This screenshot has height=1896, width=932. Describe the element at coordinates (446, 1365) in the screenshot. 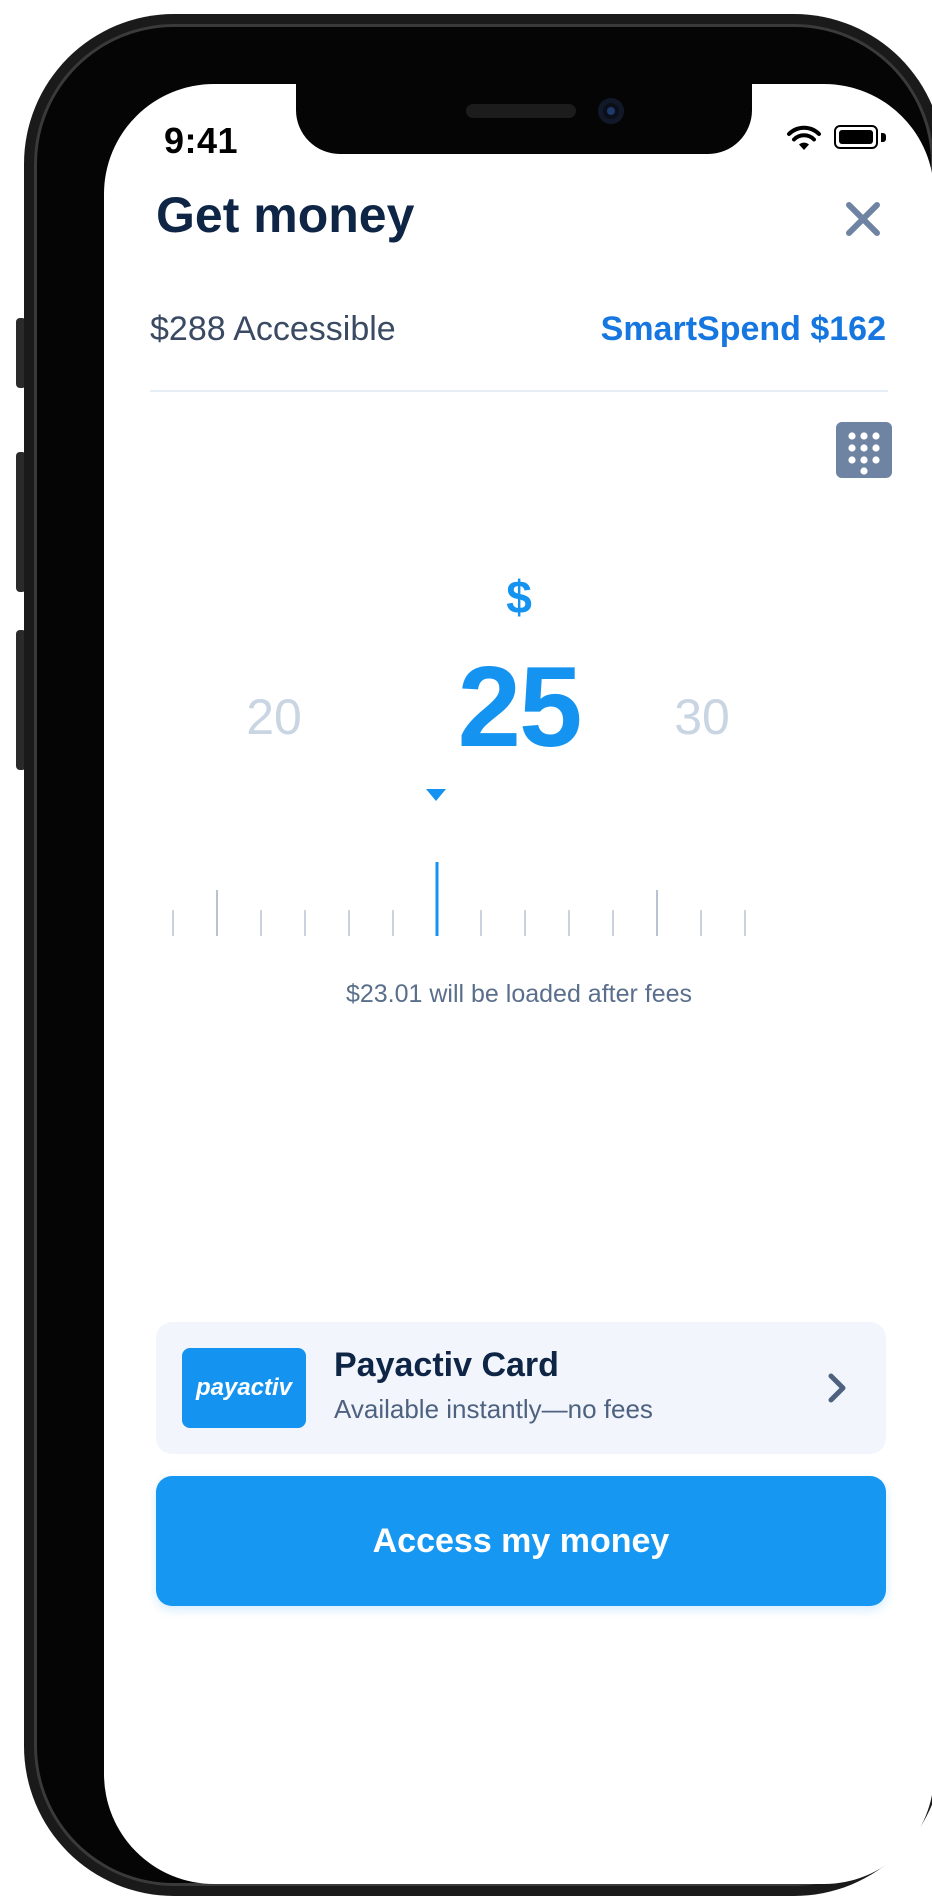

I see `payment-method-title: Payactiv Card` at that location.